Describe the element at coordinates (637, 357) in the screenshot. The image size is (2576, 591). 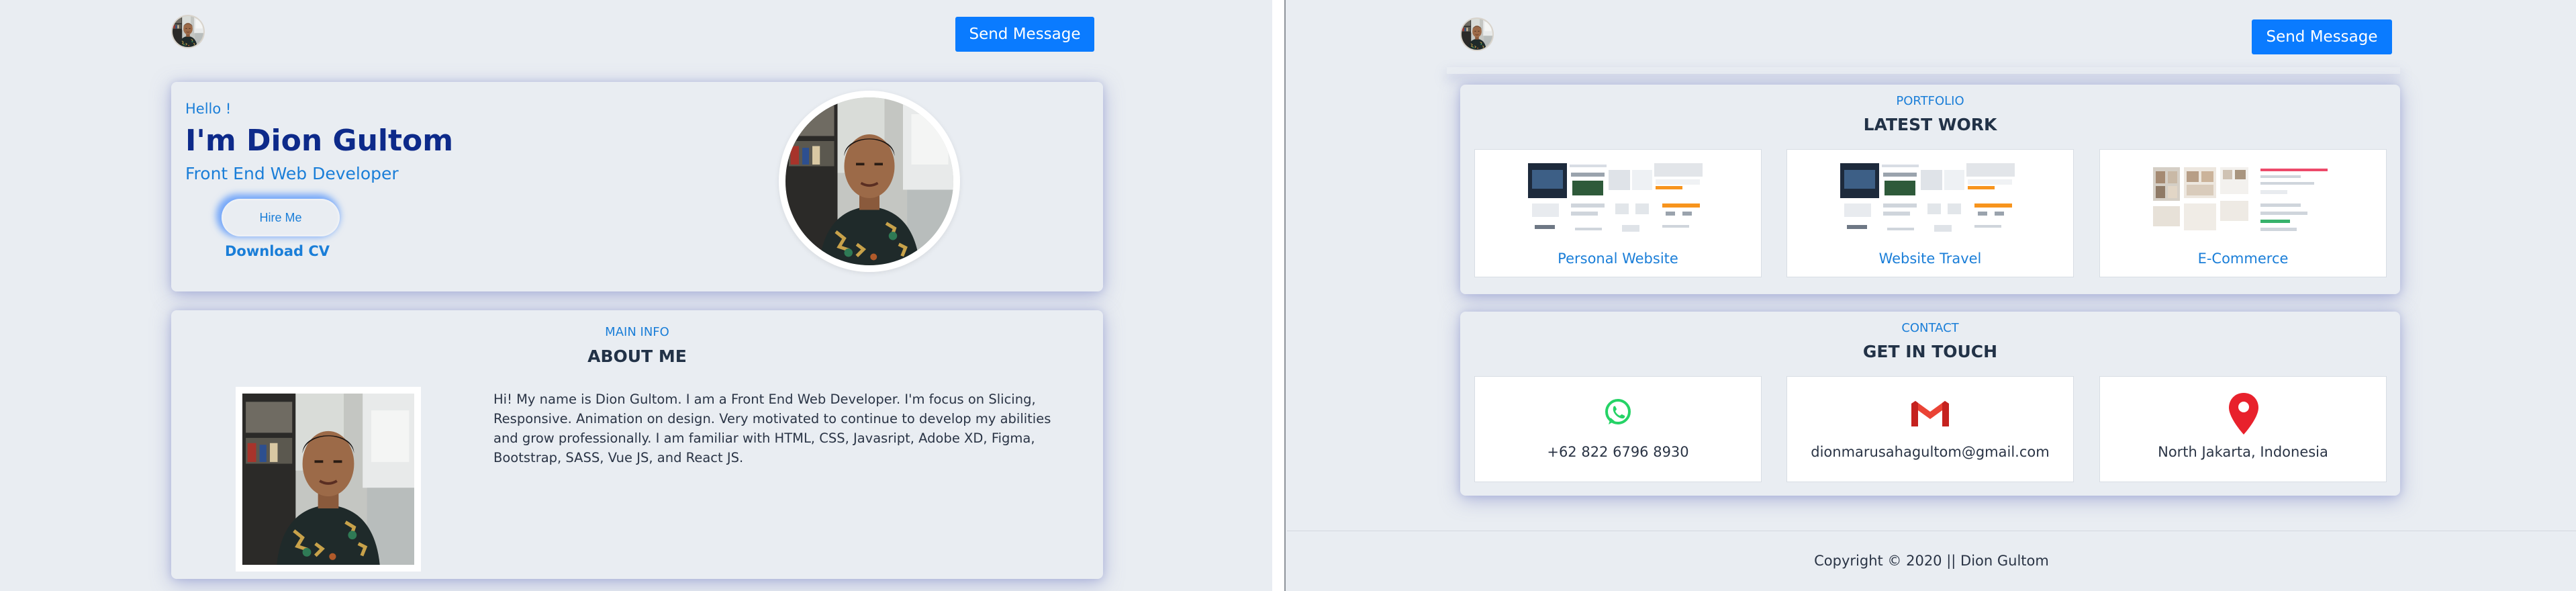
I see `about-title: ABOUT ME` at that location.